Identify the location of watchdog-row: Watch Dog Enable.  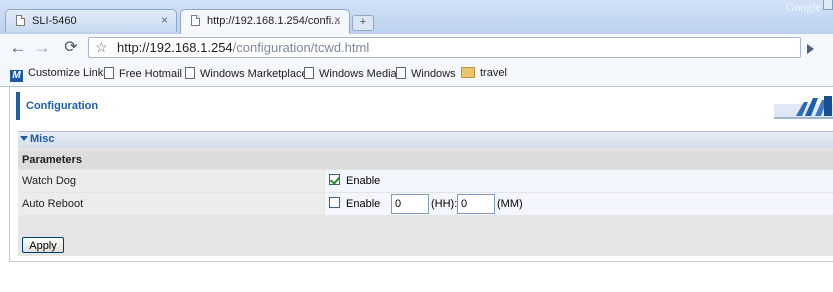
(425, 181).